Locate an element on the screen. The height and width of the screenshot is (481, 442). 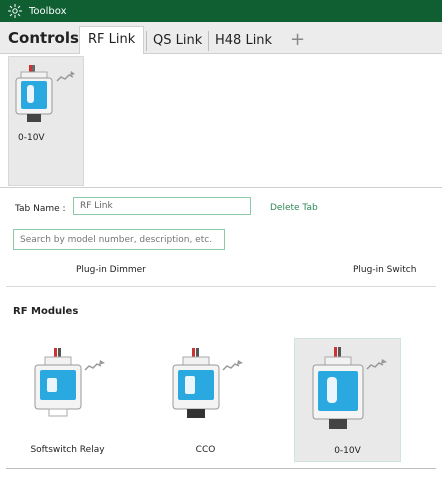
search-input is located at coordinates (119, 239).